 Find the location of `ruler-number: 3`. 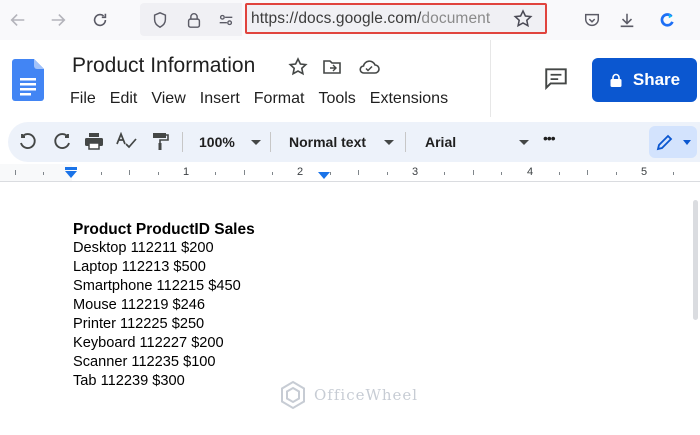

ruler-number: 3 is located at coordinates (415, 172).